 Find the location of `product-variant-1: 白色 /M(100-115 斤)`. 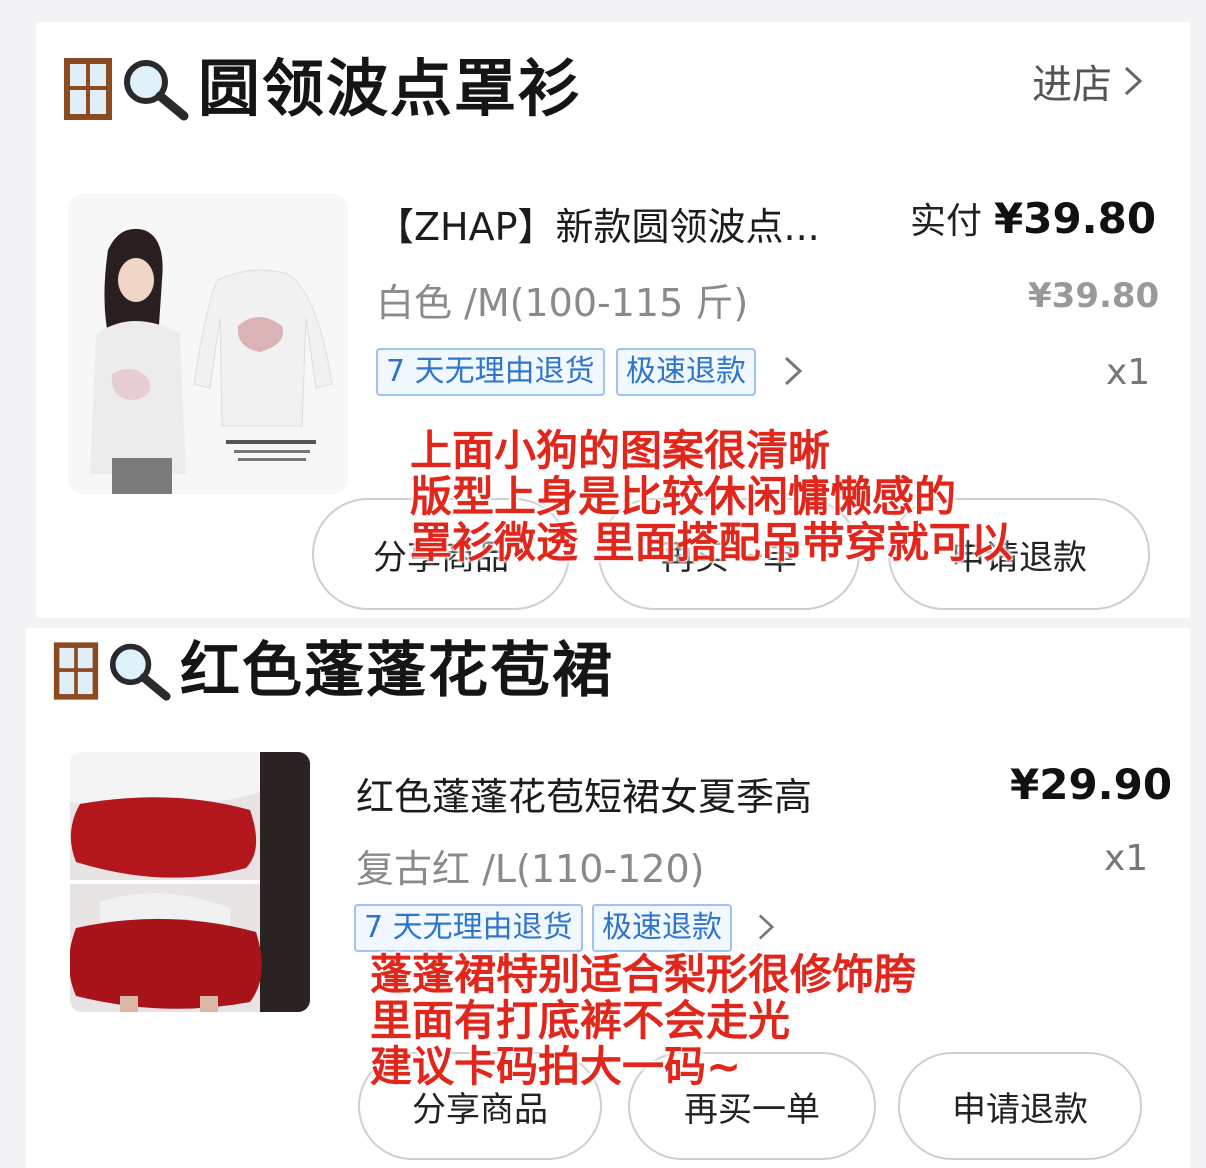

product-variant-1: 白色 /M(100-115 斤) is located at coordinates (562, 303).